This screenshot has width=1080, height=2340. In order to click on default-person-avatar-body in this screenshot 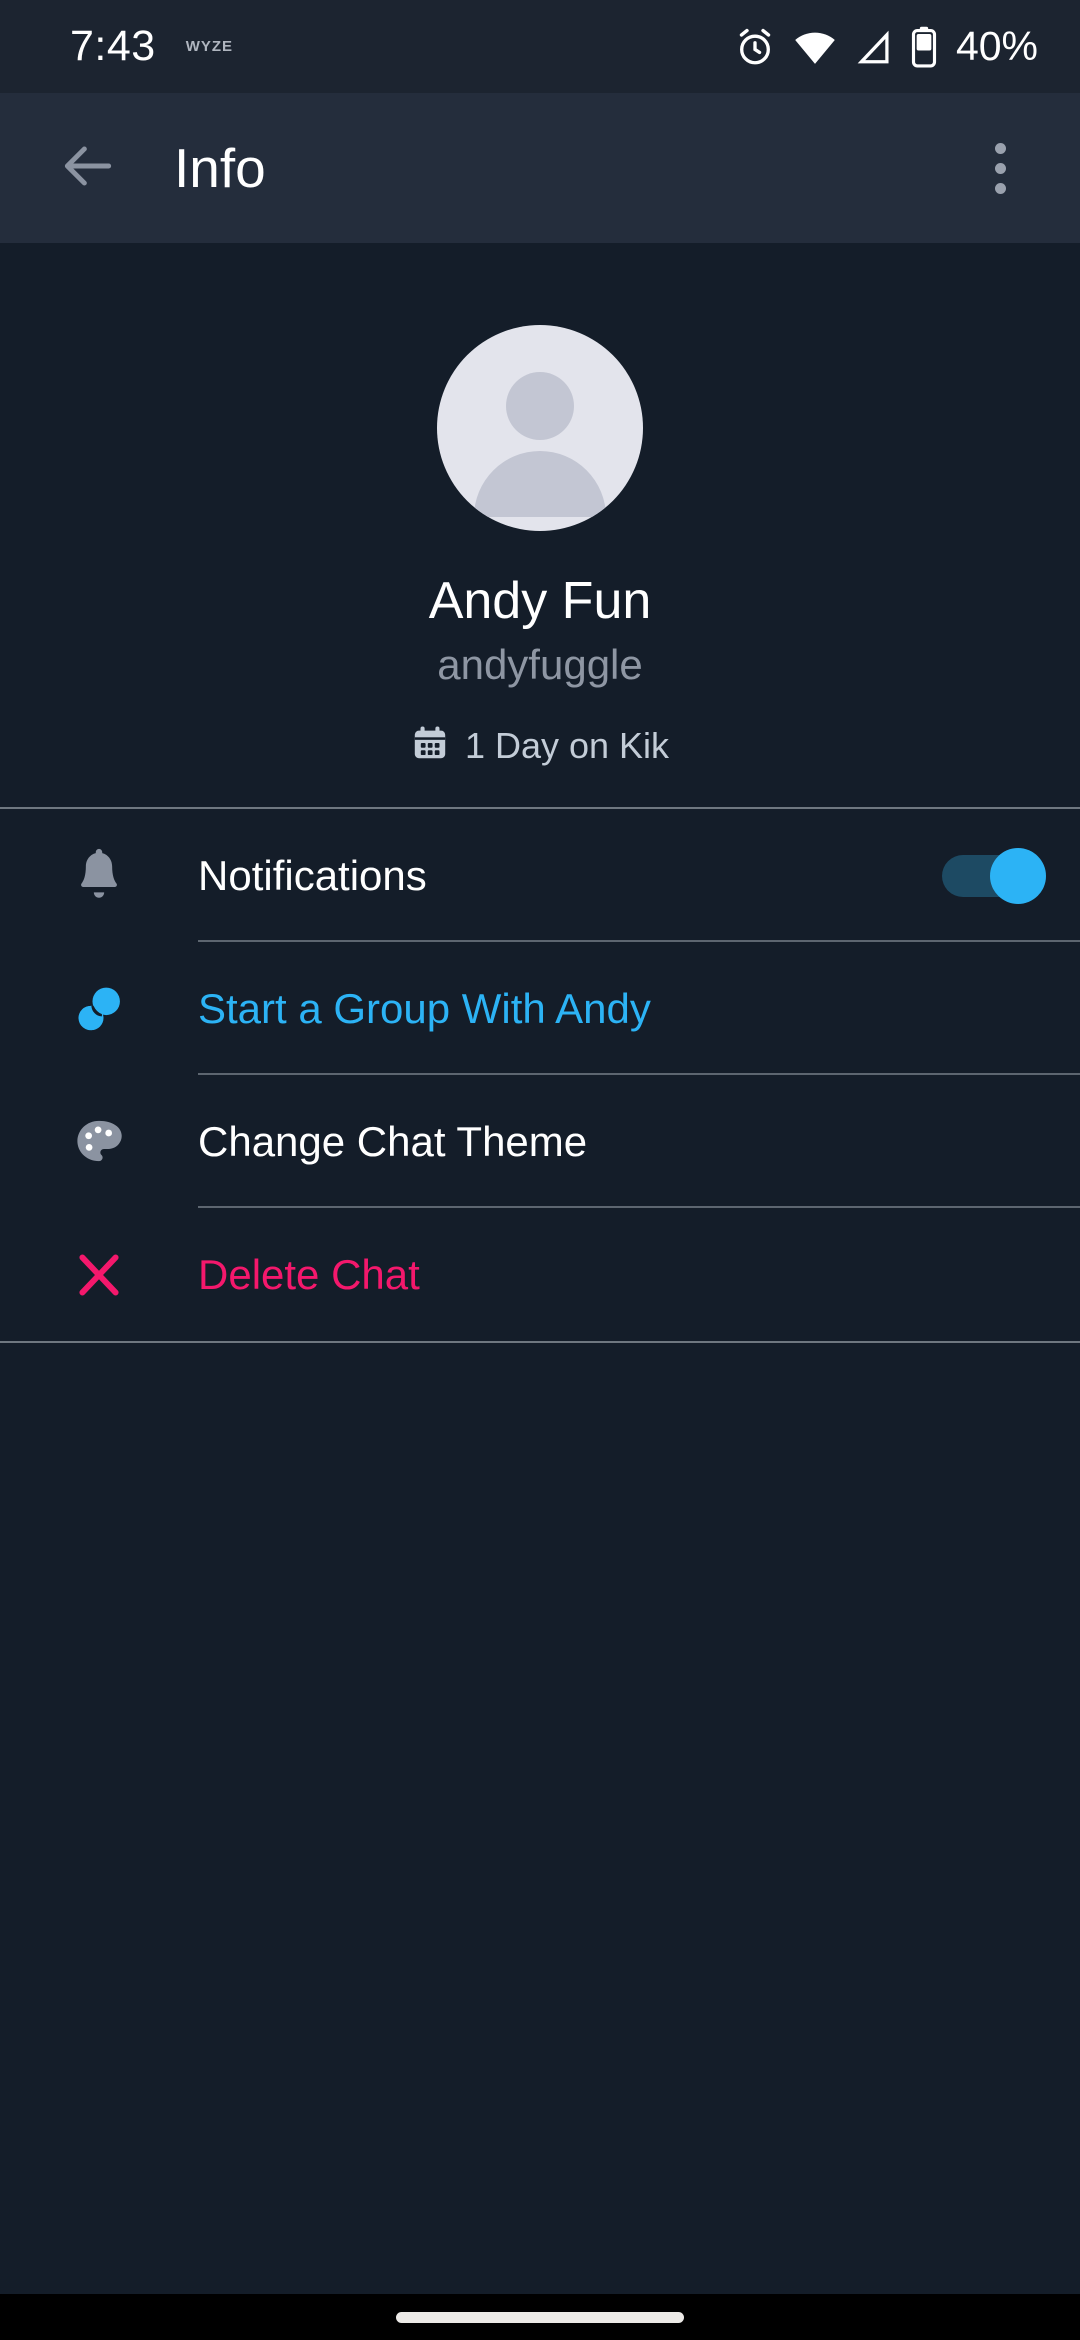, I will do `click(540, 484)`.